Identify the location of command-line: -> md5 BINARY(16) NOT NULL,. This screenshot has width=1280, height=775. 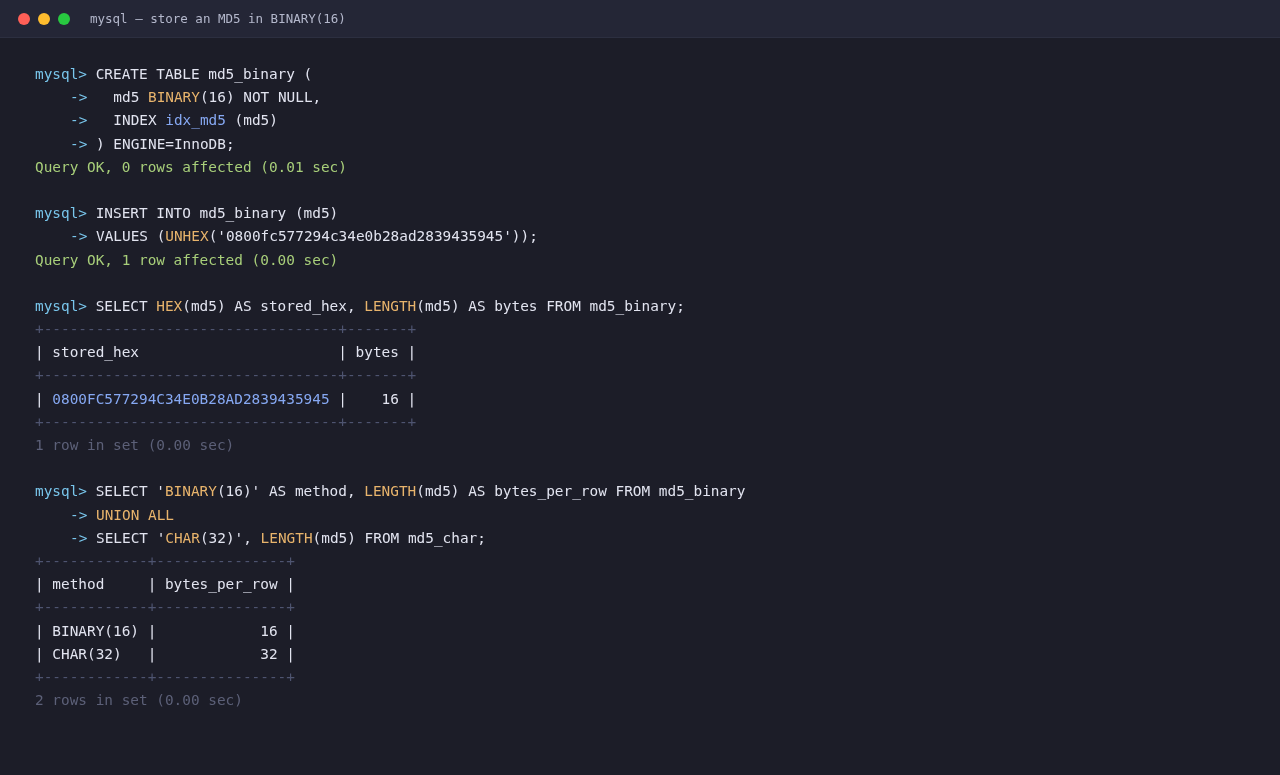
(196, 98).